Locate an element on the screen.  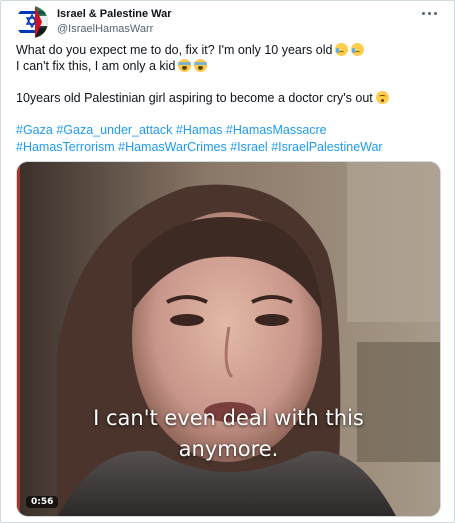
hashtag-link: #Gaza is located at coordinates (34, 130).